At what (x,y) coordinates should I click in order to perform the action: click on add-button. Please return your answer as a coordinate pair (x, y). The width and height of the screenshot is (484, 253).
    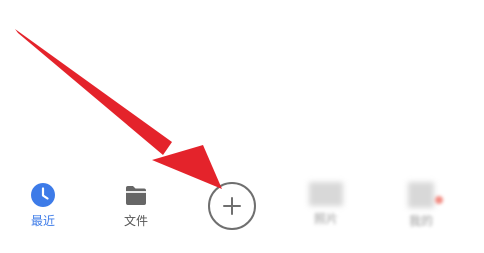
    Looking at the image, I should click on (232, 206).